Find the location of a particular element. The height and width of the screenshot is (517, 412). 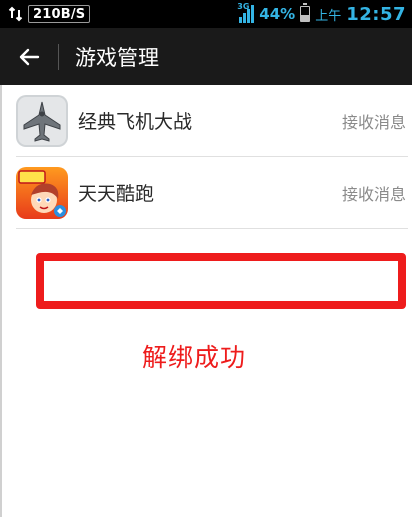

highlight-box is located at coordinates (221, 281).